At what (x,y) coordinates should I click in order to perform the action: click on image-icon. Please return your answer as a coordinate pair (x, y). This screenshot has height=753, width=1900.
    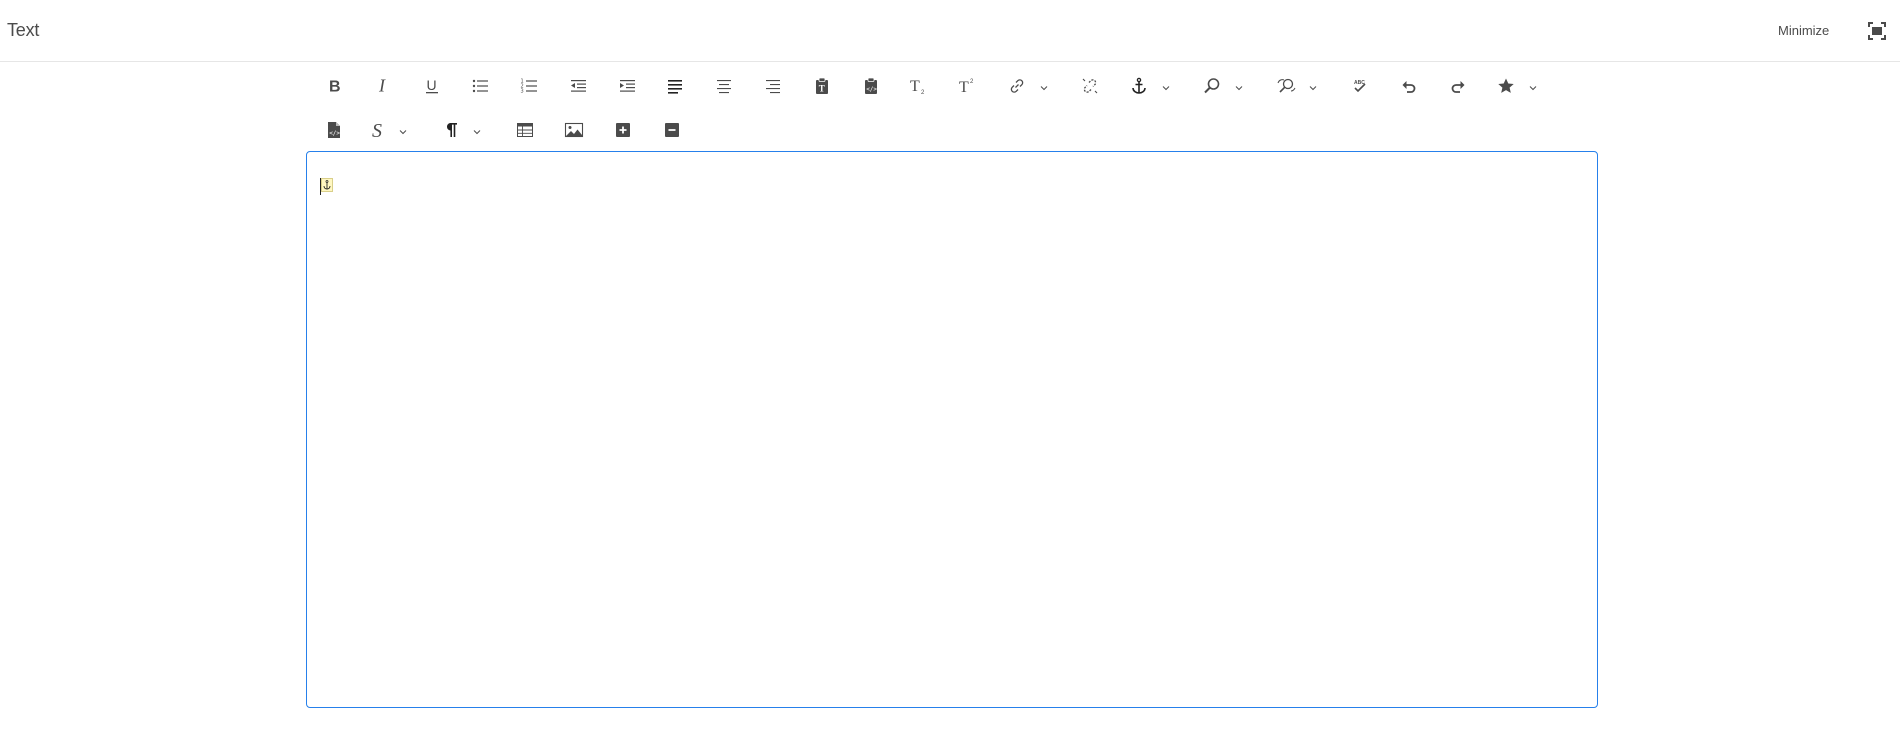
    Looking at the image, I should click on (574, 130).